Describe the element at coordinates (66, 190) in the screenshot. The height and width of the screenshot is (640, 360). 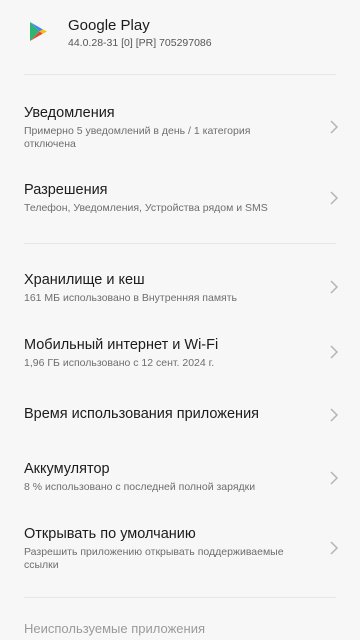
I see `settings-item-title: Разрешения` at that location.